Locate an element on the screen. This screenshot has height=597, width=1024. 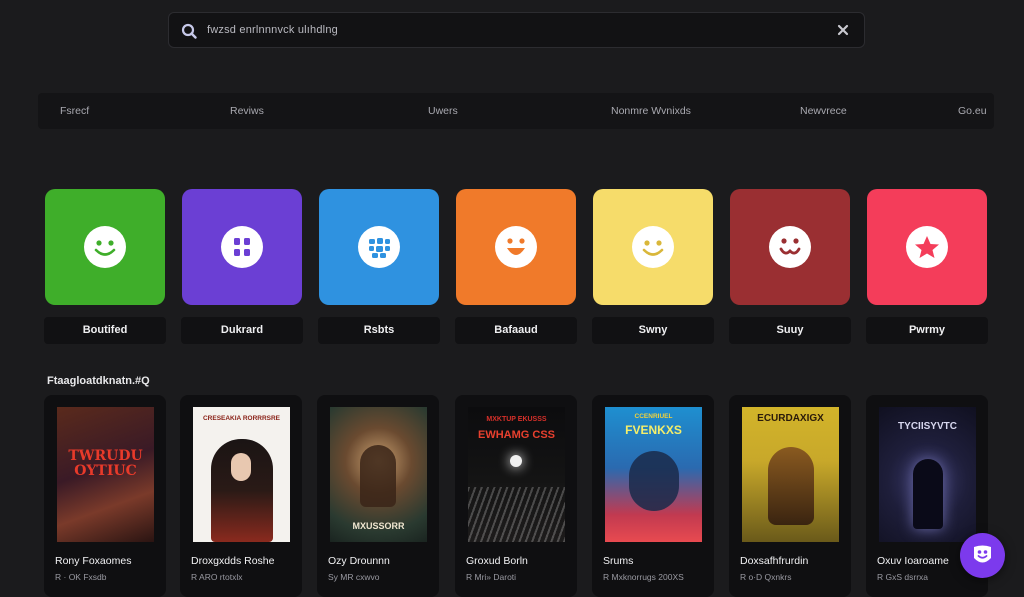
movie-poster: CRESEAKIA RORRRSRE is located at coordinates (241, 474).